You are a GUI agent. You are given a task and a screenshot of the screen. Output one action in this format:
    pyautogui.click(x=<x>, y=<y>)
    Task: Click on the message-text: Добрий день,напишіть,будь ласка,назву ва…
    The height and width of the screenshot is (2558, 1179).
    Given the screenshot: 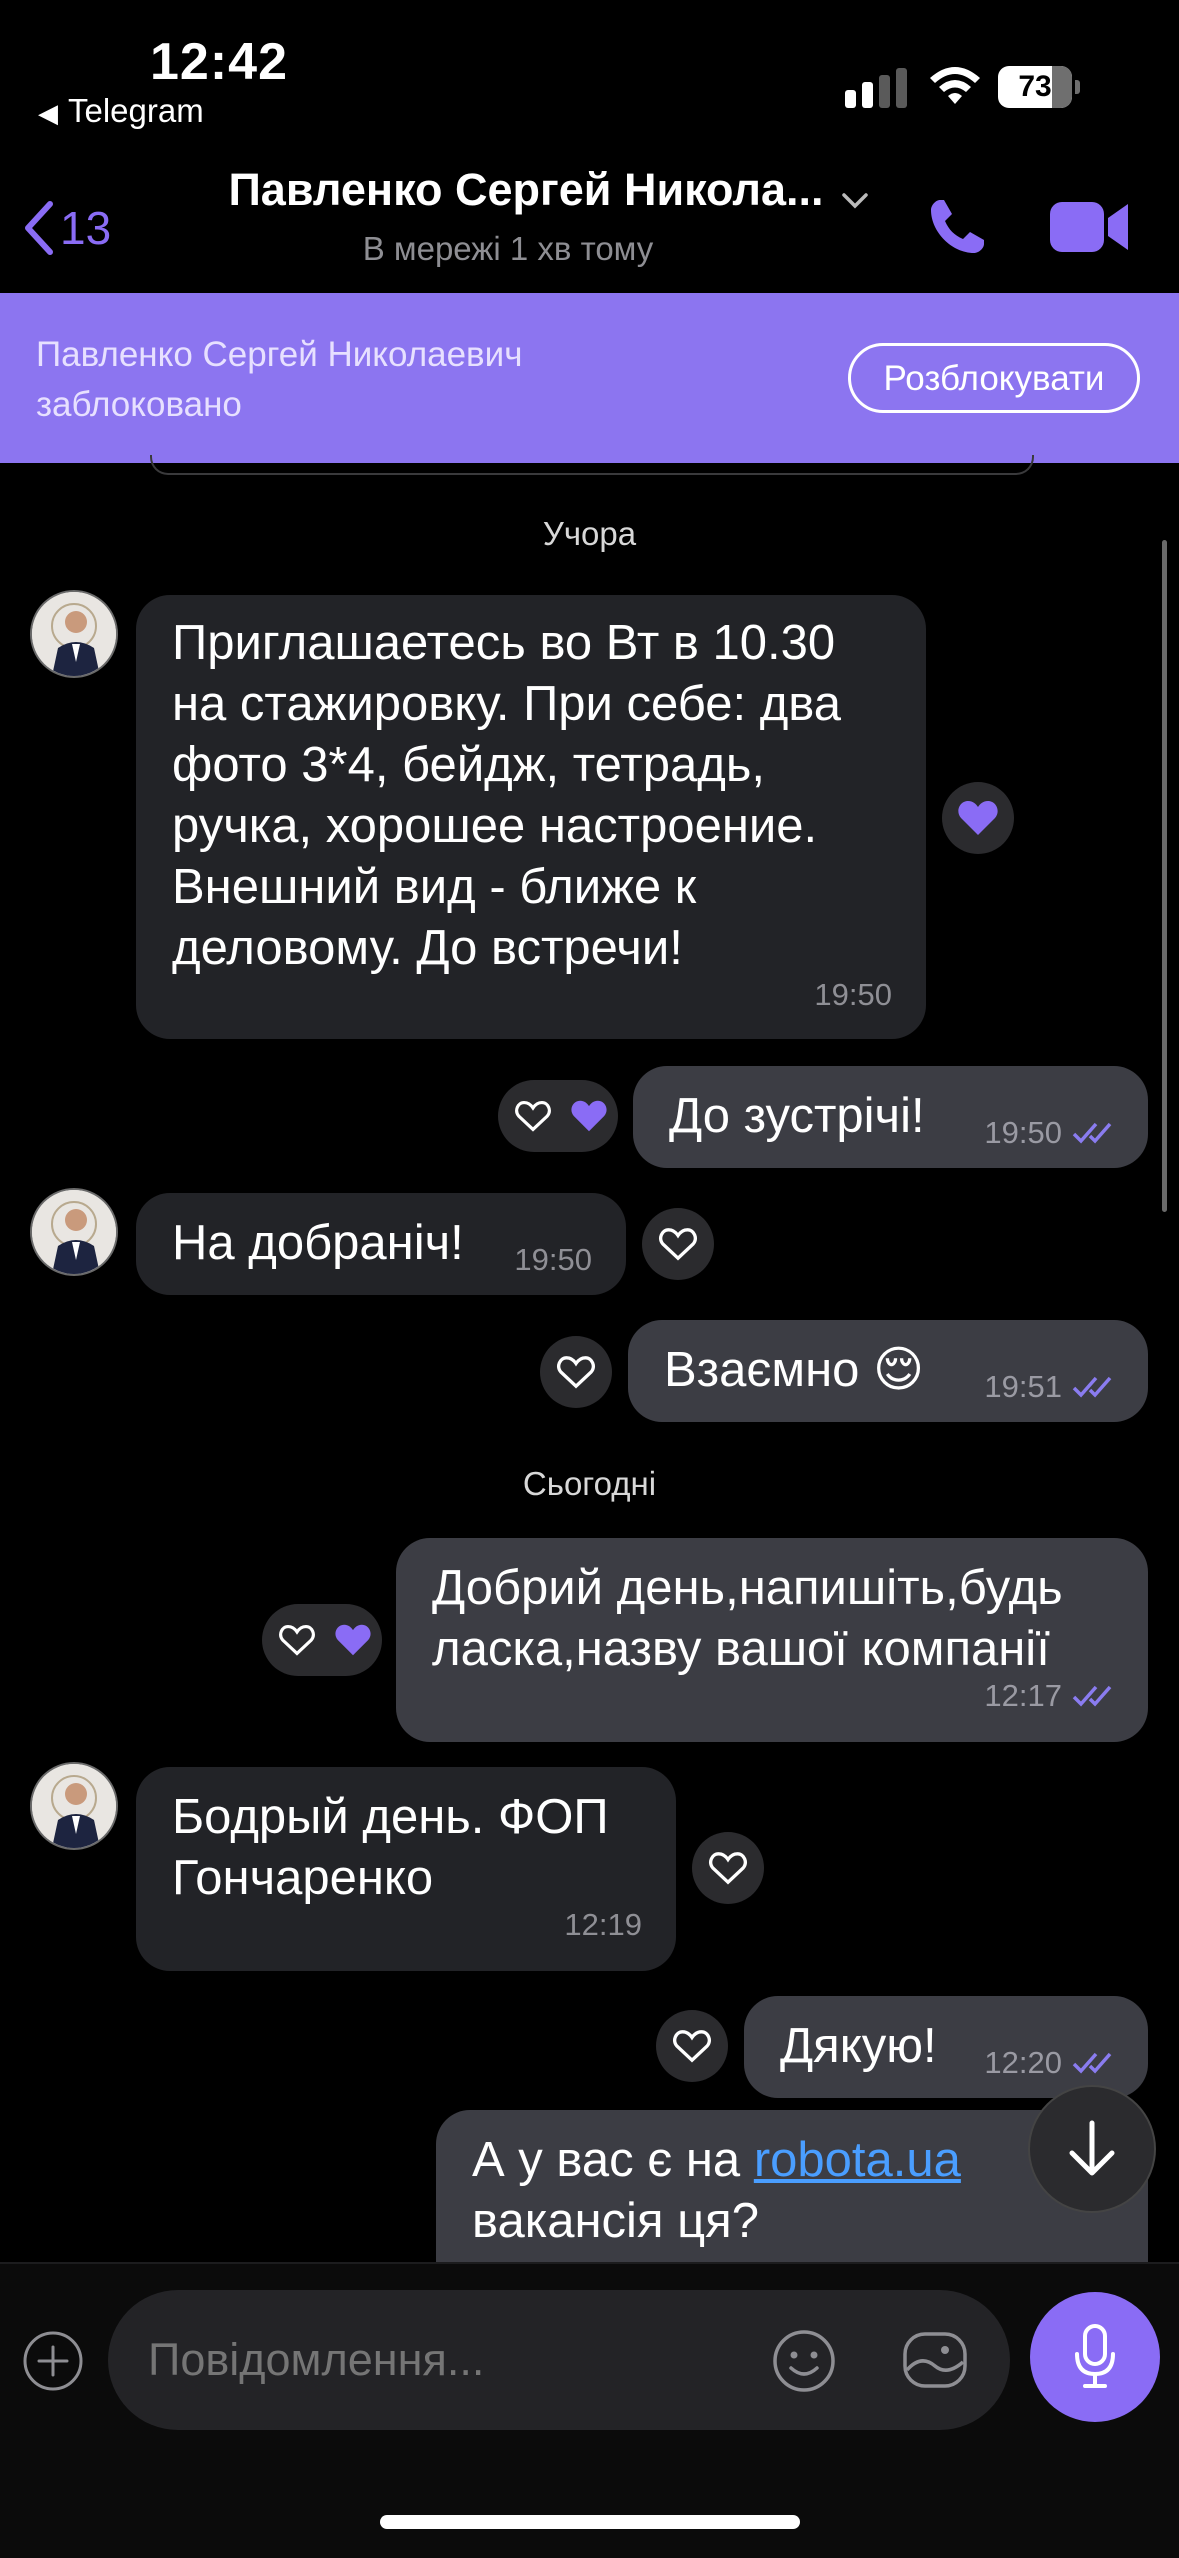 What is the action you would take?
    pyautogui.click(x=747, y=1618)
    